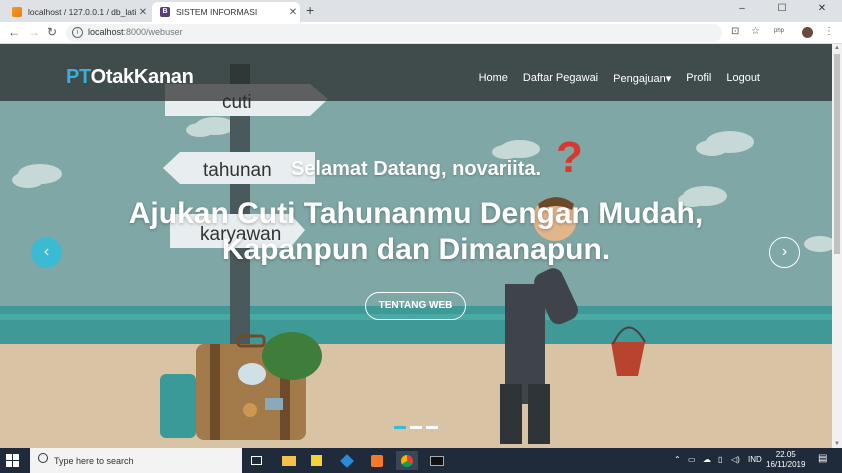 This screenshot has width=842, height=473. I want to click on nav-pengajuan-dropdown: Pengajuan▾, so click(642, 78).